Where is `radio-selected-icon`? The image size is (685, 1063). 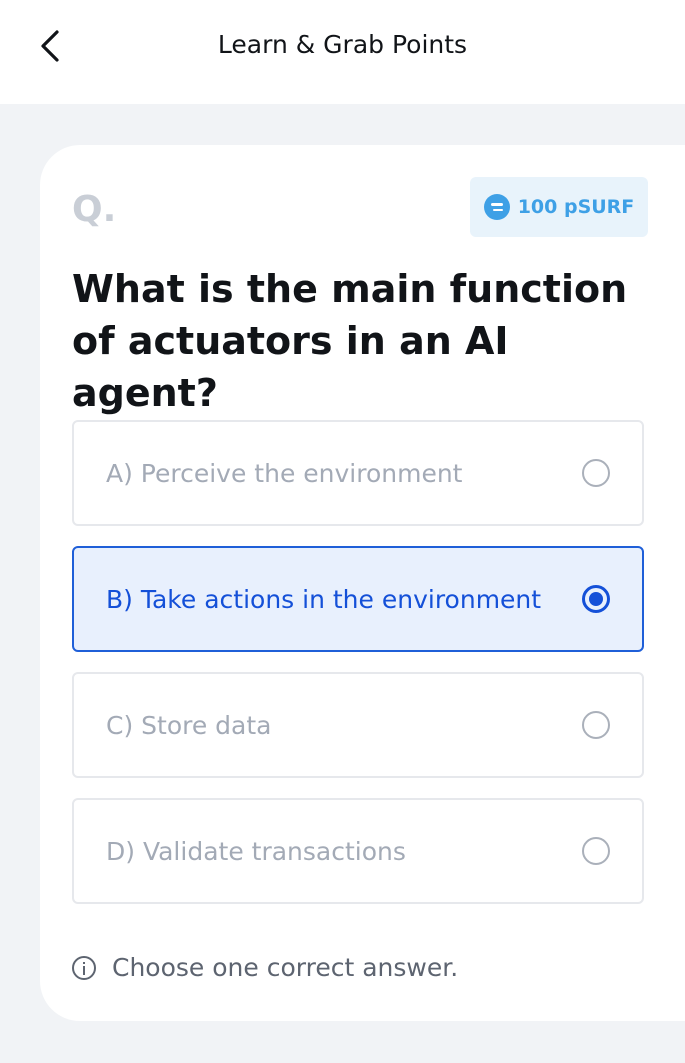
radio-selected-icon is located at coordinates (596, 599).